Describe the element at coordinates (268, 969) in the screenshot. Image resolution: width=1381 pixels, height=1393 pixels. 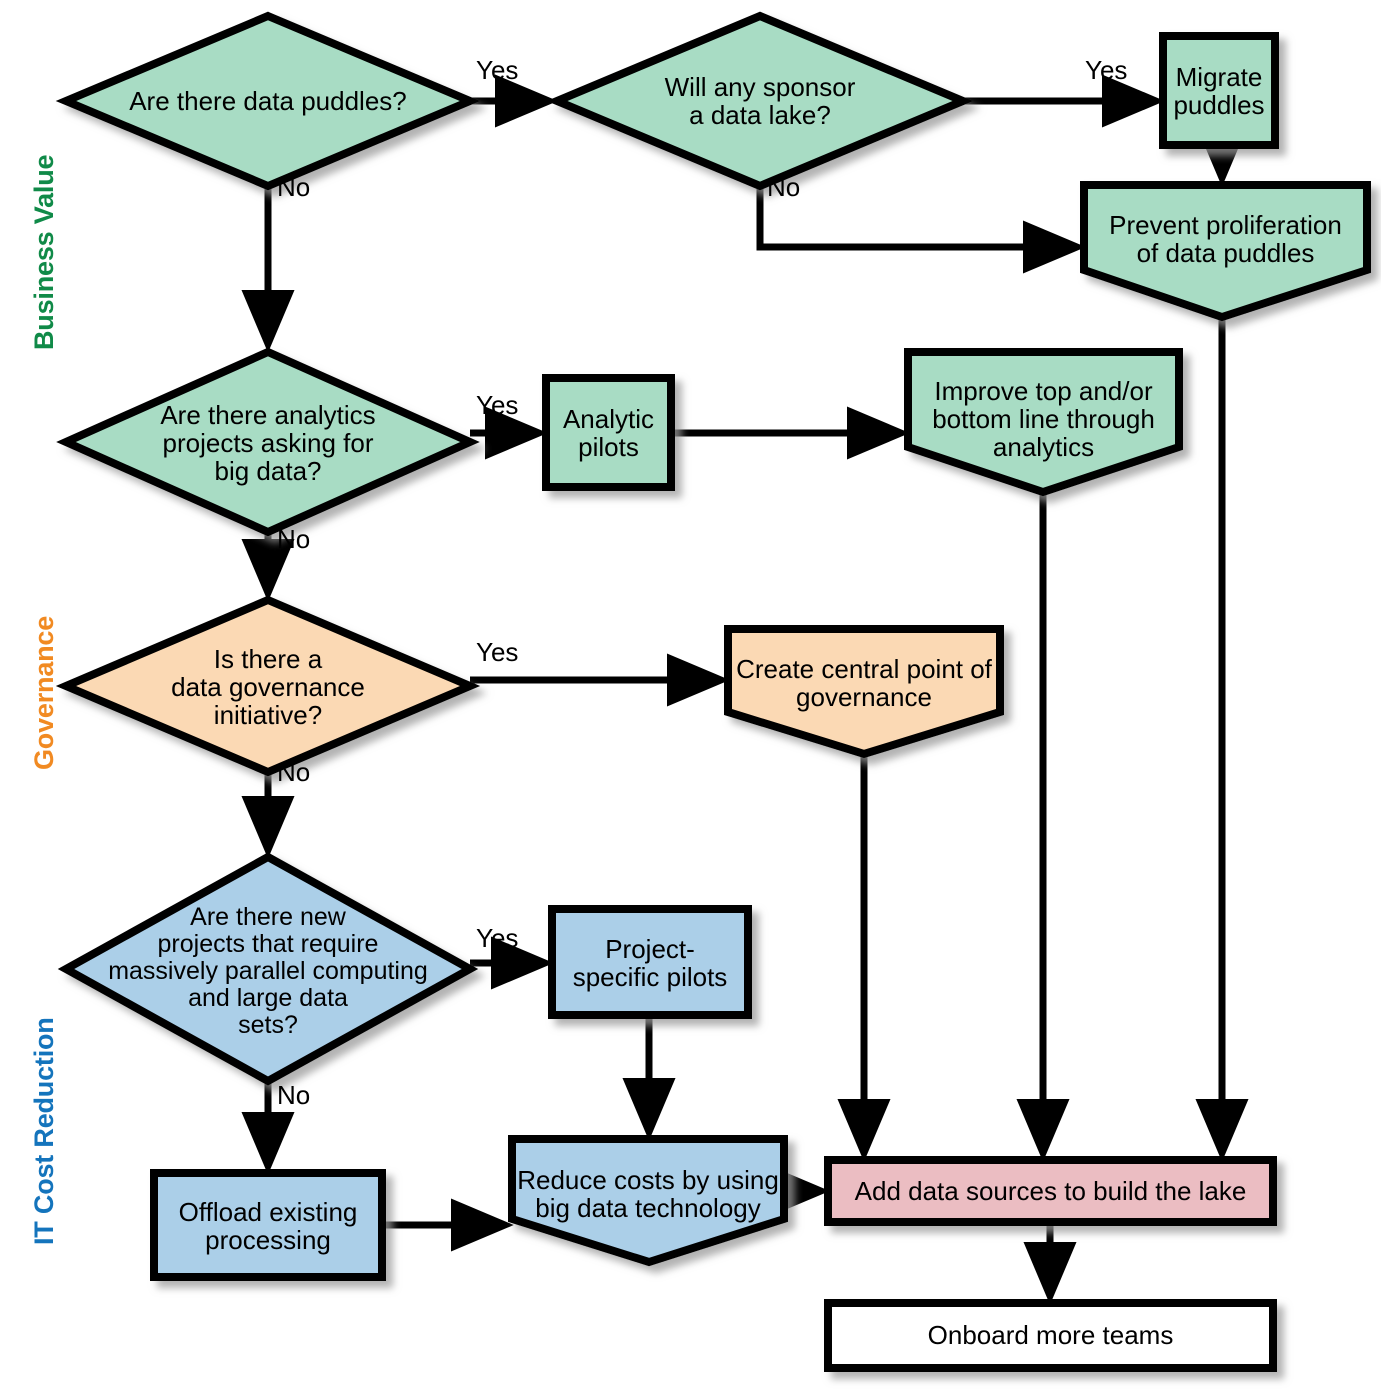
I see `node-are-there-new-projects` at that location.